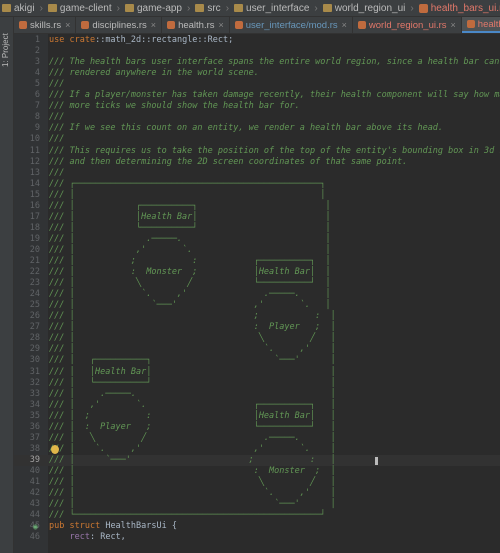 The height and width of the screenshot is (553, 500). Describe the element at coordinates (34, 272) in the screenshot. I see `line-number: 22` at that location.